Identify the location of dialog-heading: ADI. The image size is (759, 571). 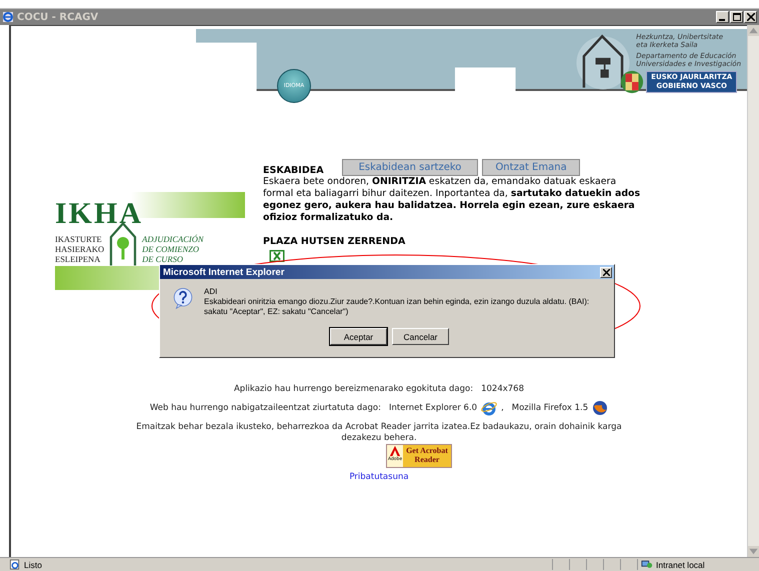
(211, 292).